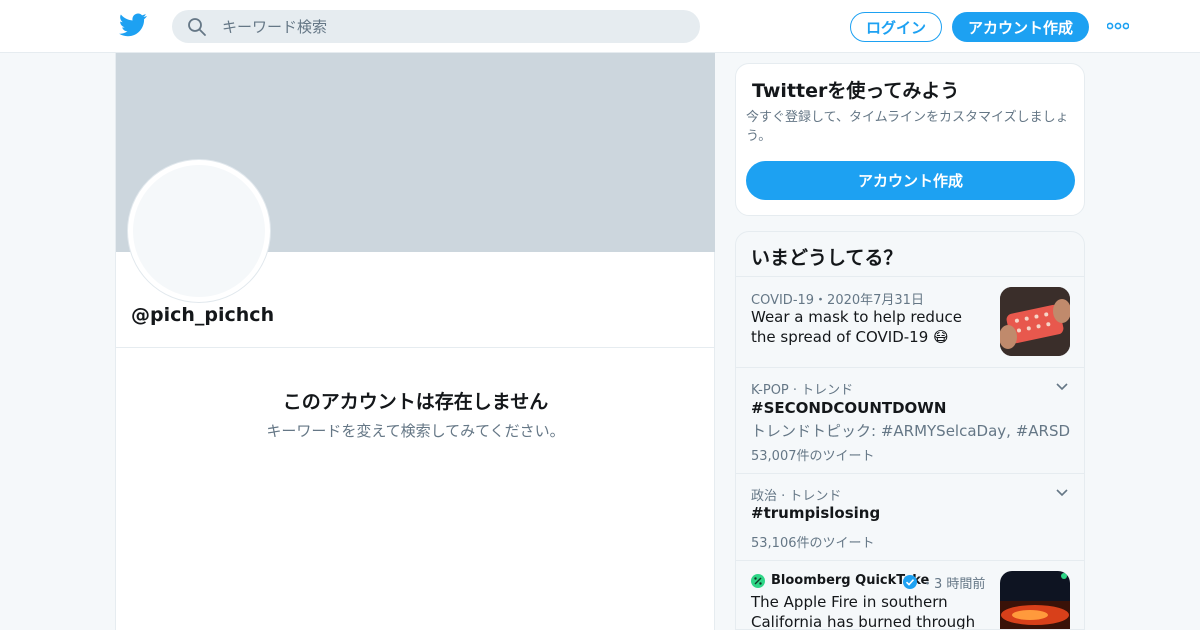 The image size is (1200, 630). I want to click on top-bar: ログイン アカウント作成, so click(600, 26).